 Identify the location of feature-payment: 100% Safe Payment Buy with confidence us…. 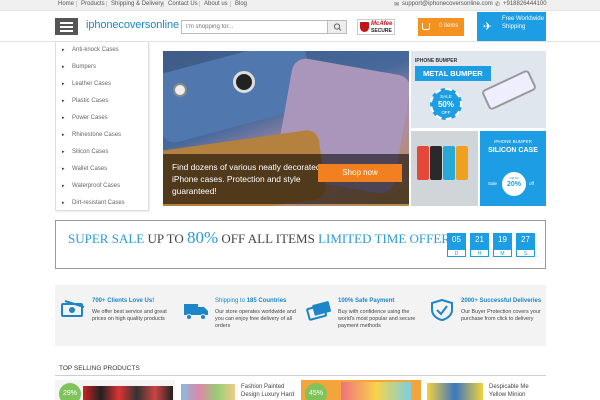
(362, 315).